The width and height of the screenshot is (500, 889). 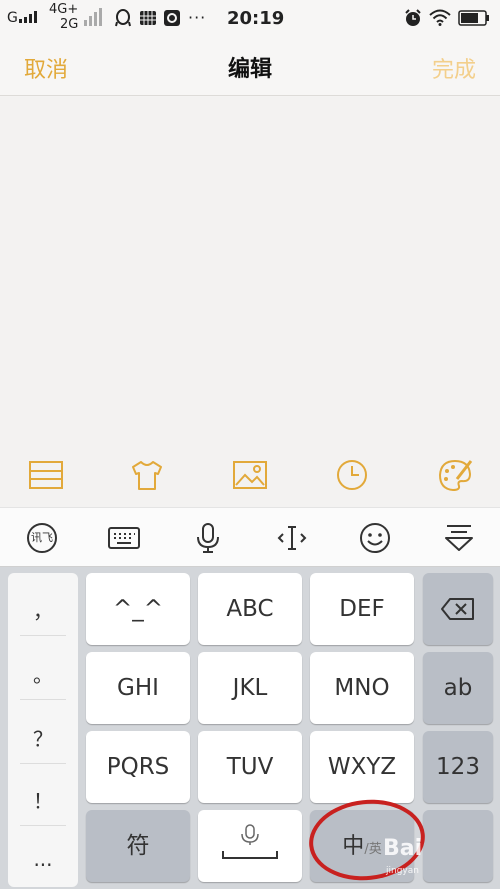 I want to click on punct-exclamation: ！, so click(x=43, y=799).